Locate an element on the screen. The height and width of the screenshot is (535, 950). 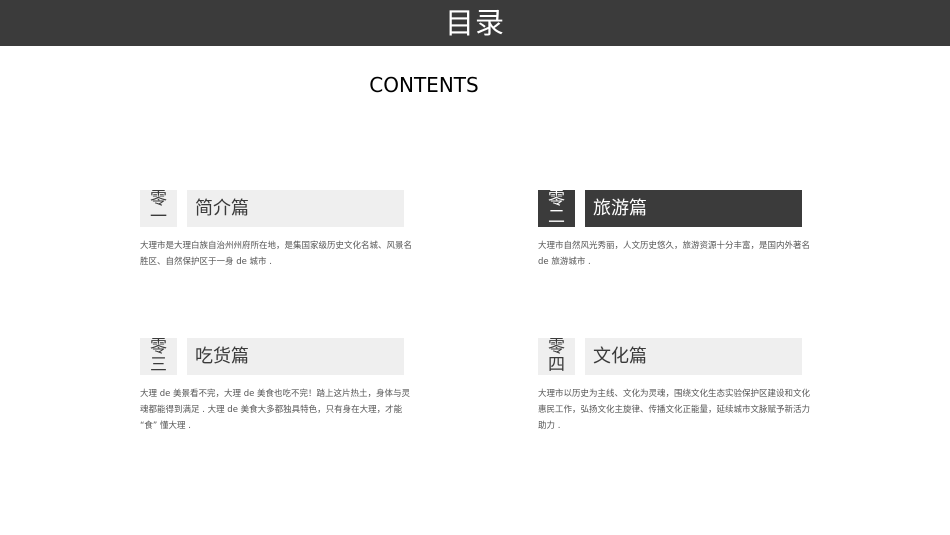
section-number: 零 一 is located at coordinates (158, 208).